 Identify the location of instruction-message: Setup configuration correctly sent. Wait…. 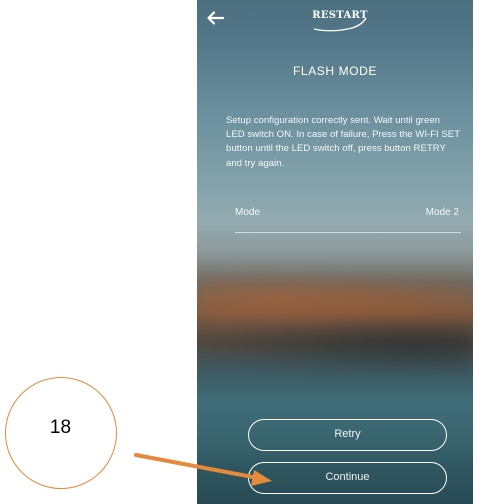
(343, 142).